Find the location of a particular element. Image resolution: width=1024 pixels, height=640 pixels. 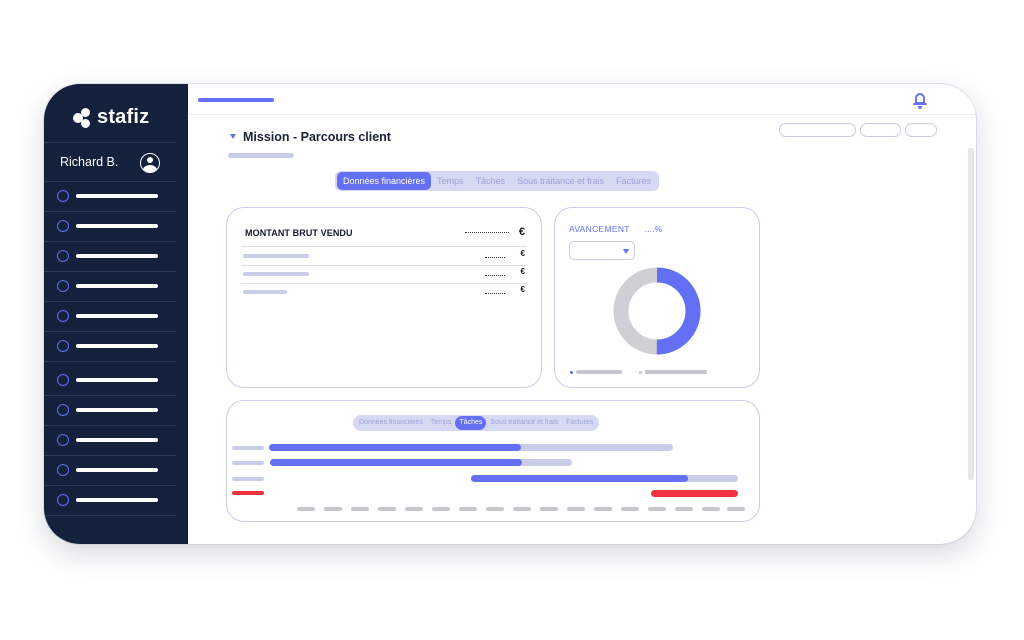

collapse-triangle-icon is located at coordinates (233, 136).